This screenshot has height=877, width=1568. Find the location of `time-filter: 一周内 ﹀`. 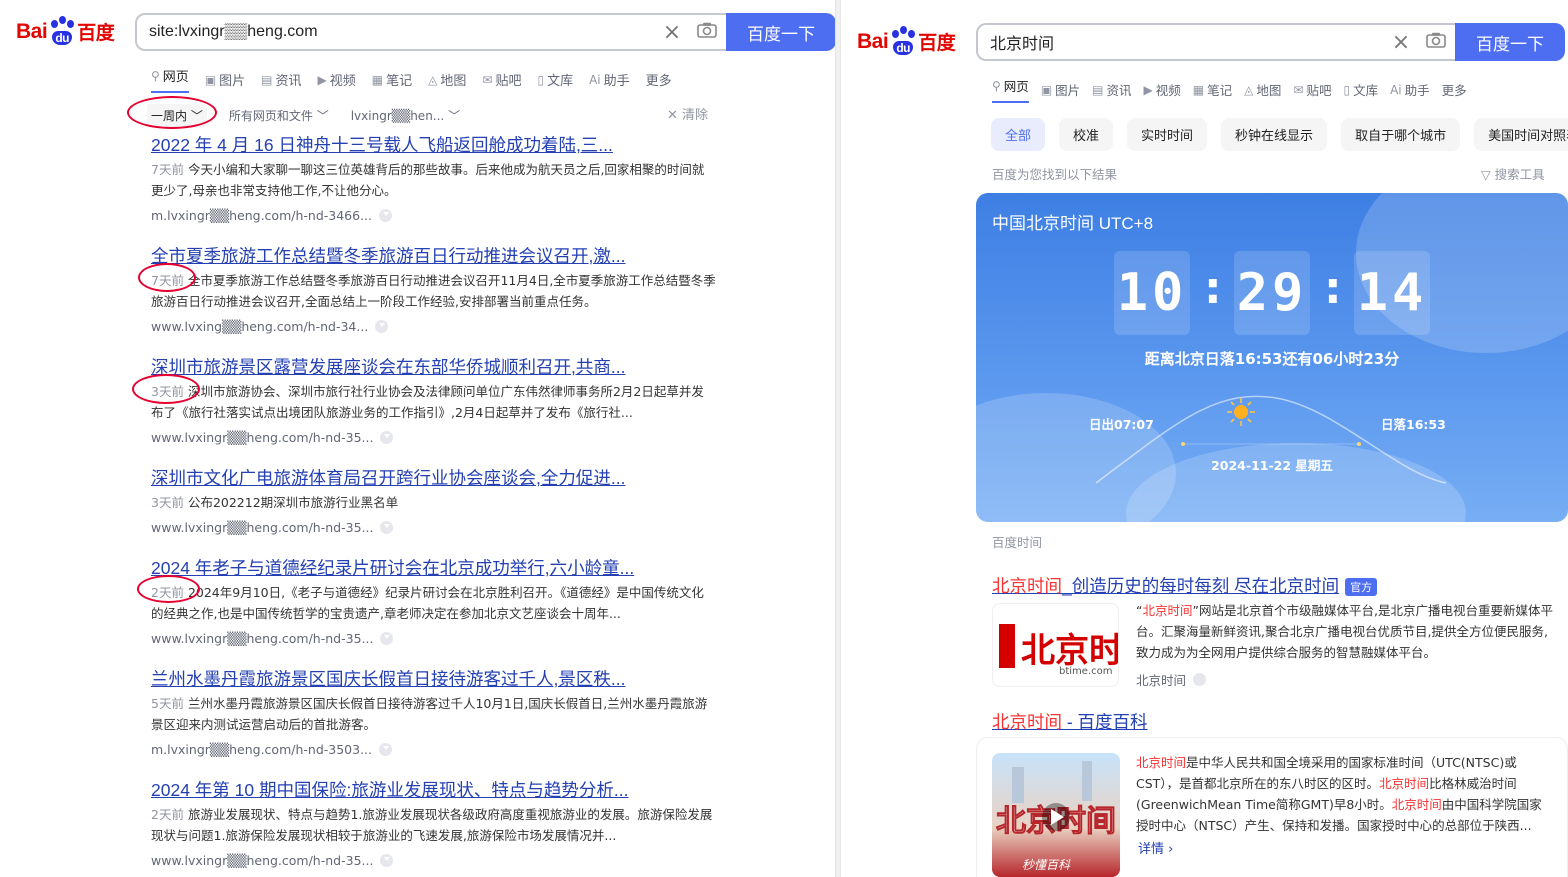

time-filter: 一周内 ﹀ is located at coordinates (177, 115).